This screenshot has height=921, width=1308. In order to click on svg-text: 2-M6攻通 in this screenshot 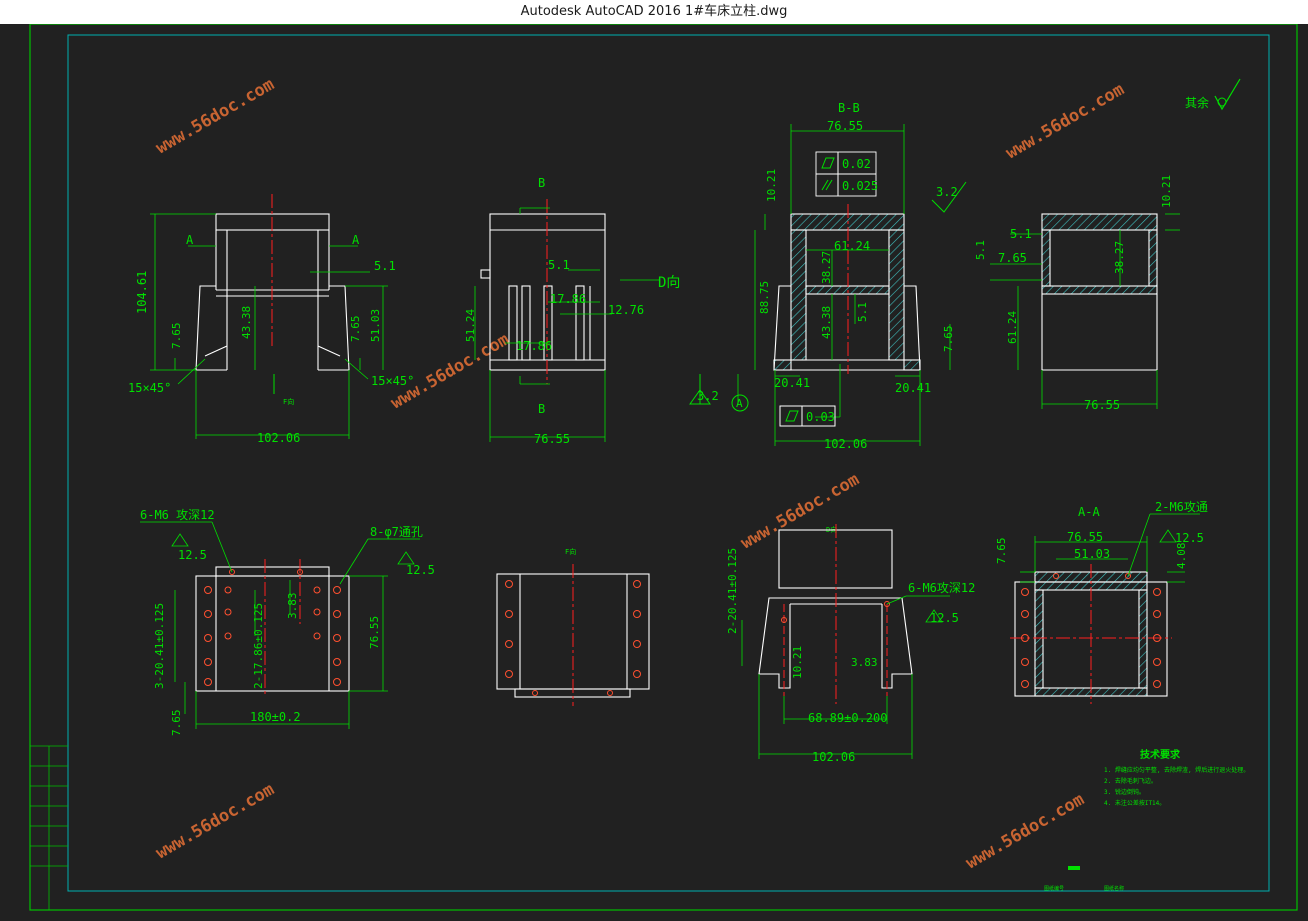, I will do `click(1181, 507)`.